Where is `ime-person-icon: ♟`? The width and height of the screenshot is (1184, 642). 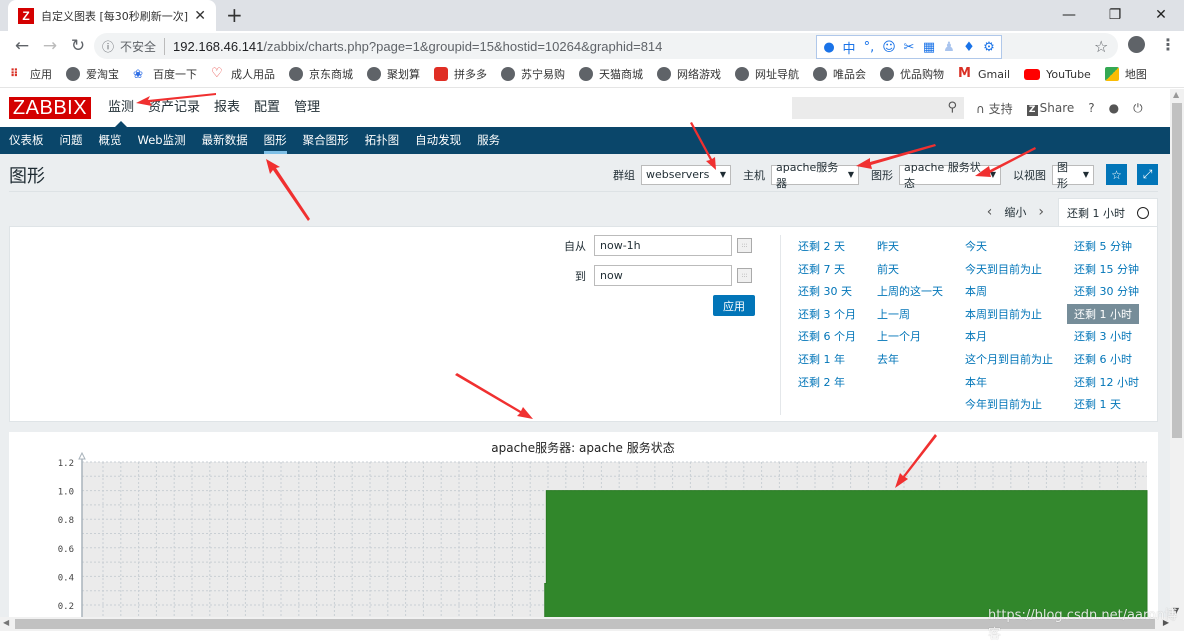
ime-person-icon: ♟ is located at coordinates (949, 47).